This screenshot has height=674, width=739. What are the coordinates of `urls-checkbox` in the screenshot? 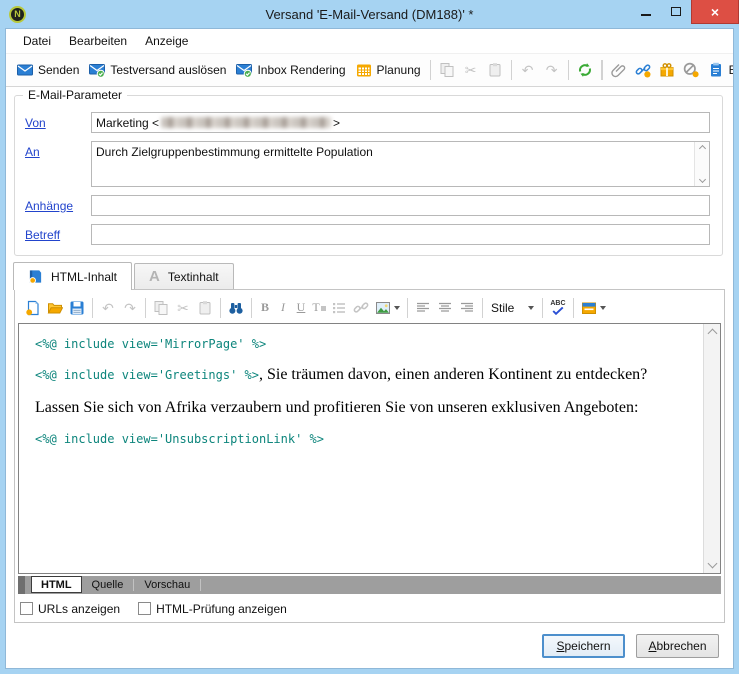 It's located at (26, 608).